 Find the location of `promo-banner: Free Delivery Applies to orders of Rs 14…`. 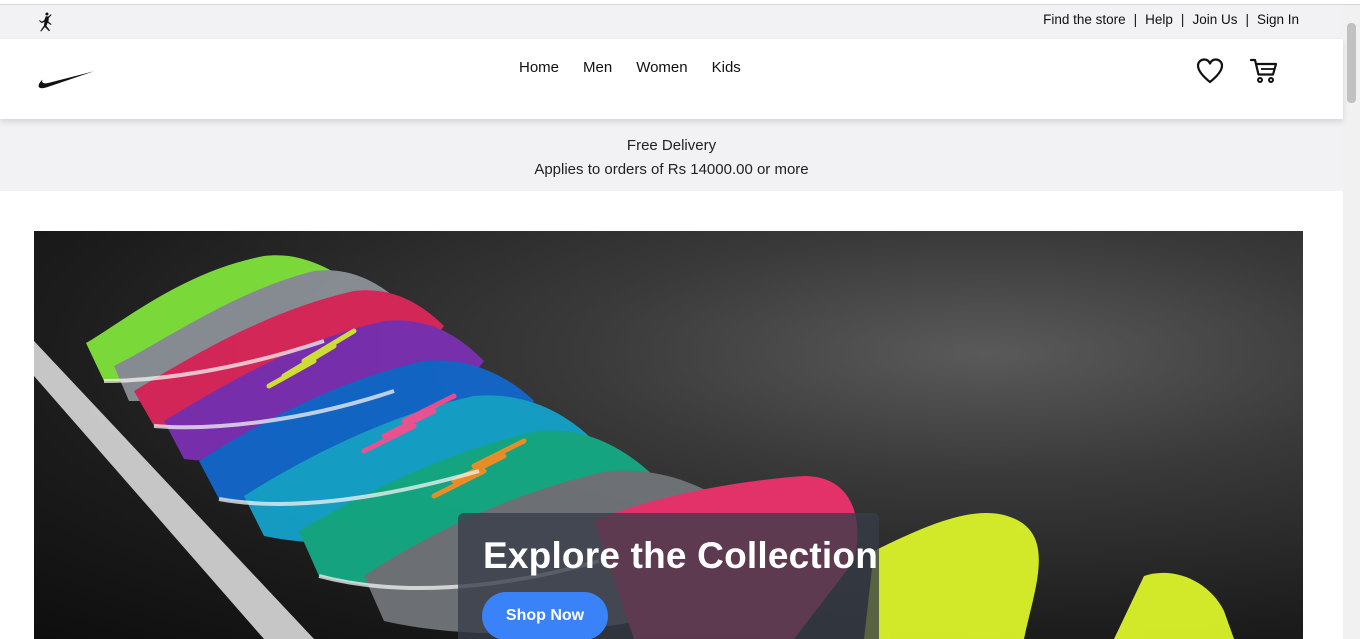

promo-banner: Free Delivery Applies to orders of Rs 14… is located at coordinates (671, 155).